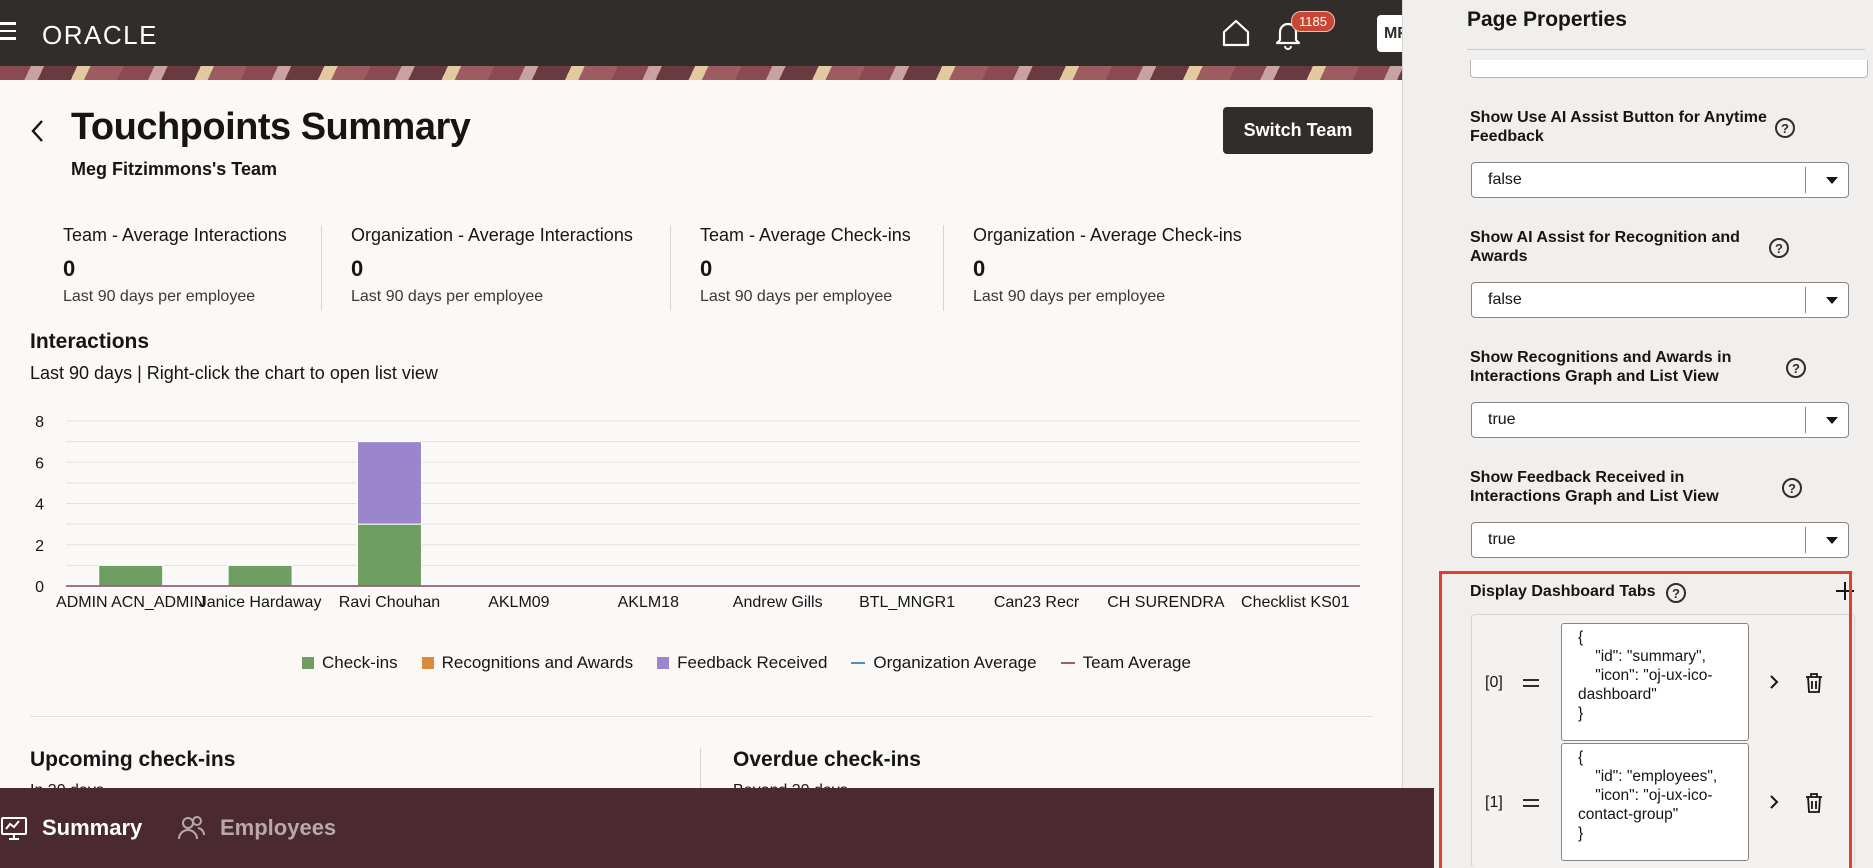  Describe the element at coordinates (1313, 21) in the screenshot. I see `notification-badge: 1185` at that location.